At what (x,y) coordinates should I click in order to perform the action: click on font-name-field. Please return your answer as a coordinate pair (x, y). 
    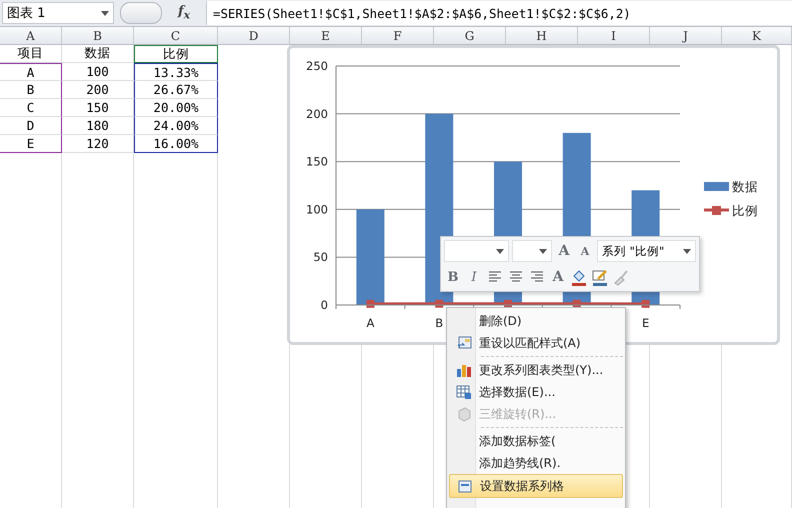
    Looking at the image, I should click on (477, 251).